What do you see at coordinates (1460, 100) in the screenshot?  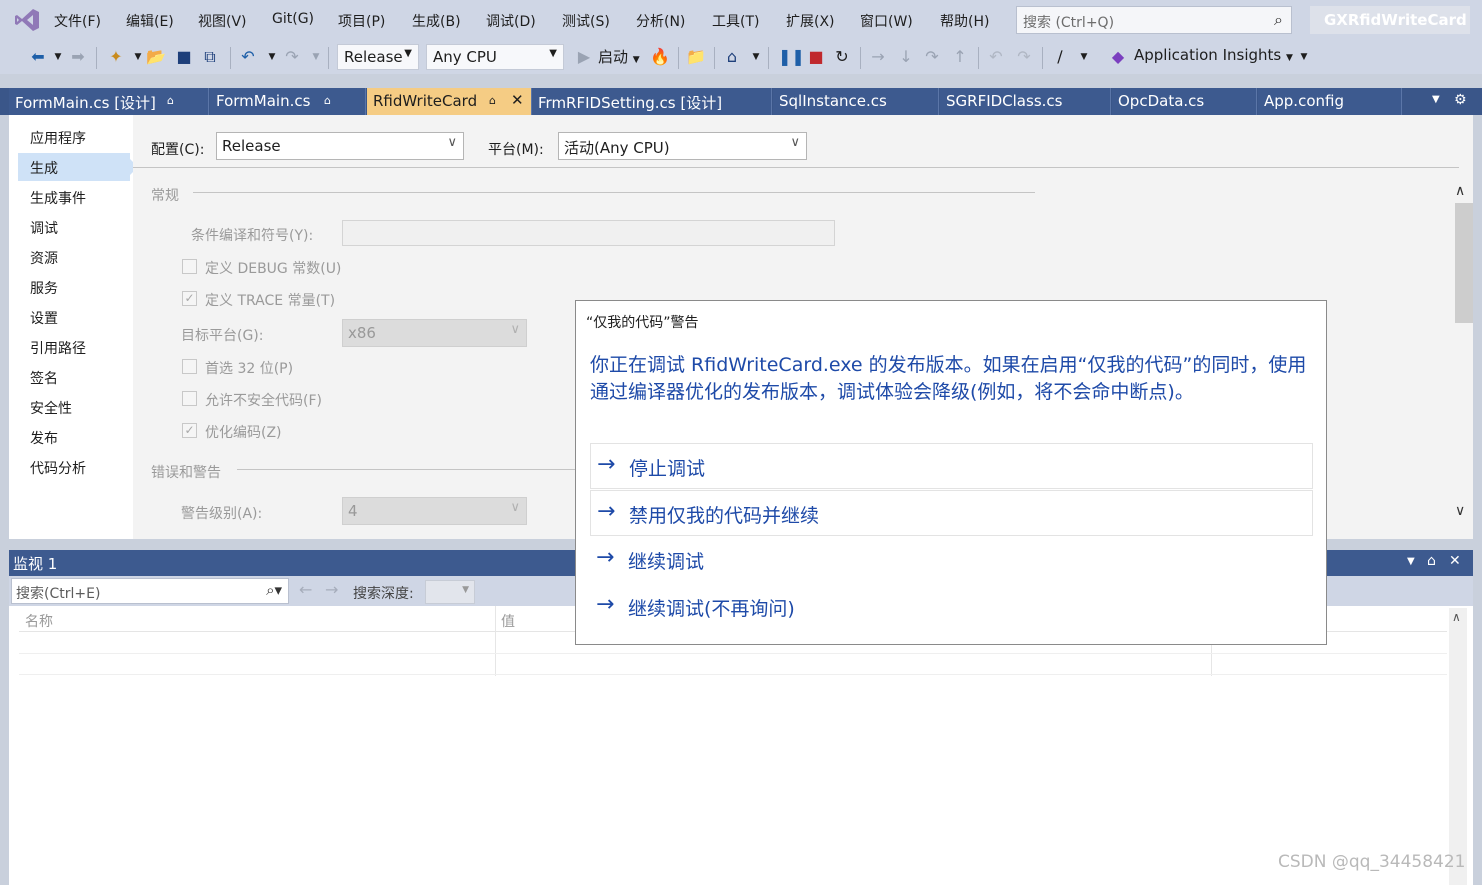 I see `gear-icon: ⚙` at bounding box center [1460, 100].